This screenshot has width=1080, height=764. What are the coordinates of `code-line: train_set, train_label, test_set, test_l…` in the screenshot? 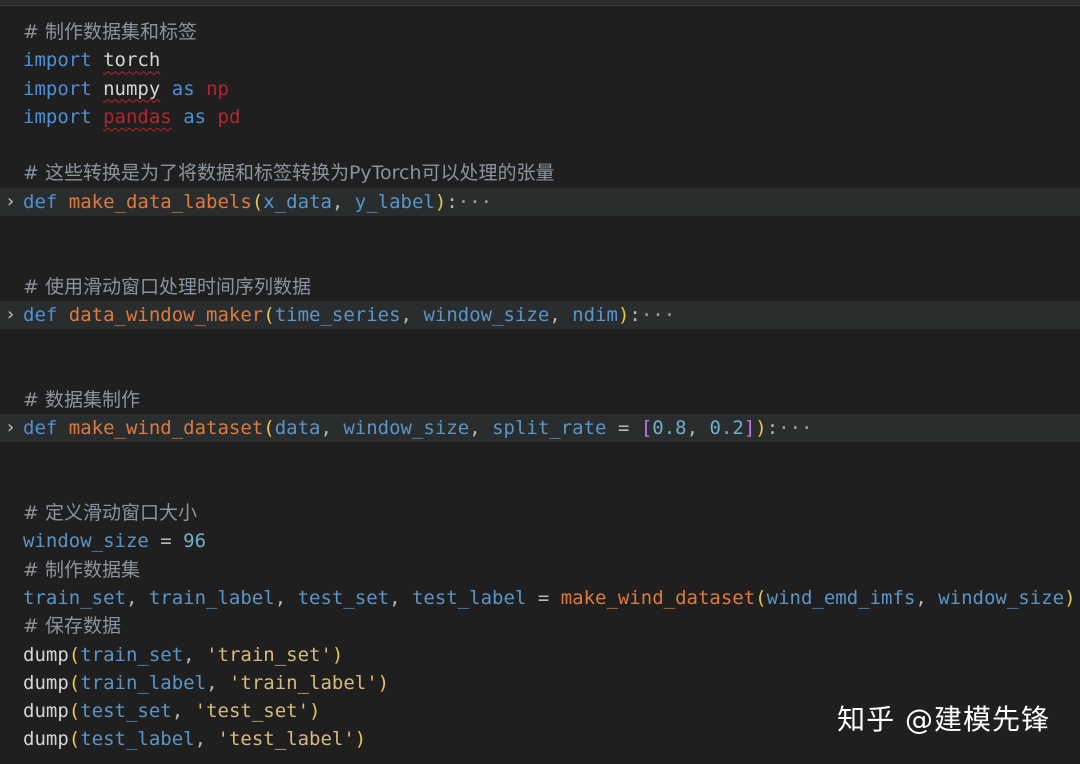 It's located at (540, 598).